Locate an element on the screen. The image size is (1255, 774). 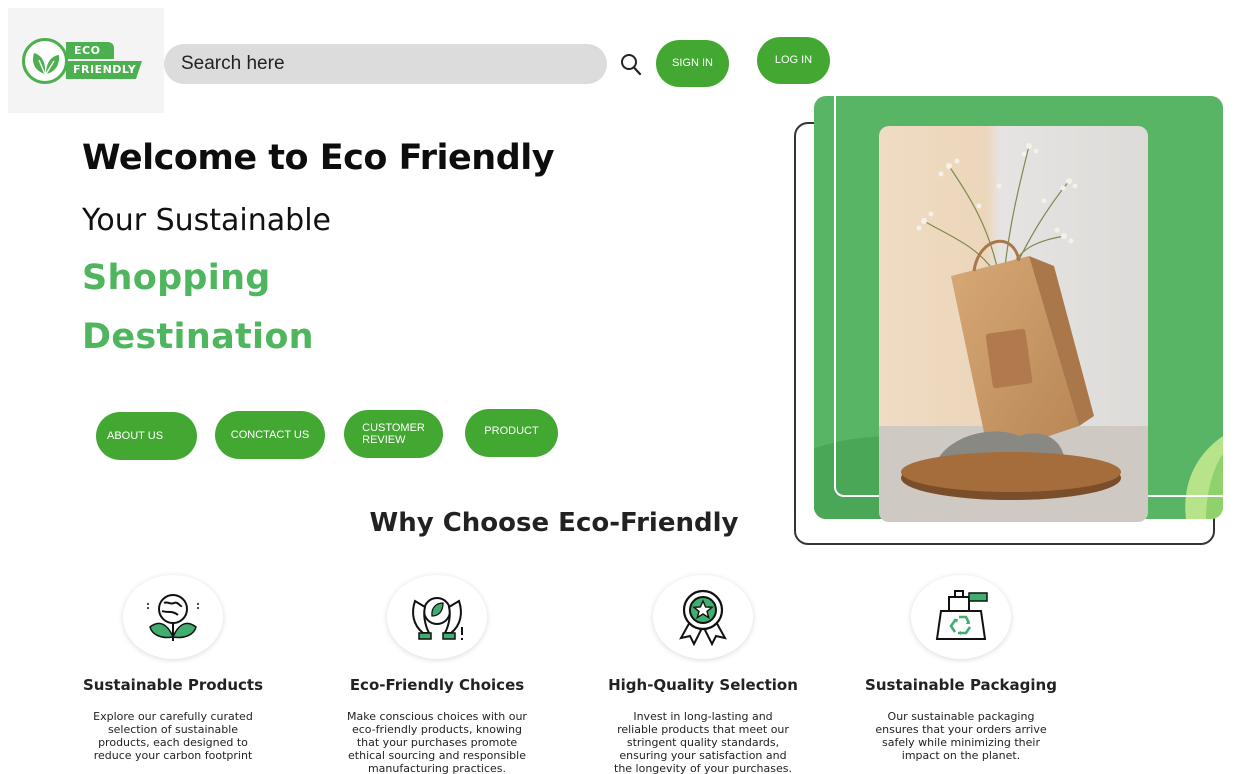
feature-title: Sustainable Products is located at coordinates (173, 685).